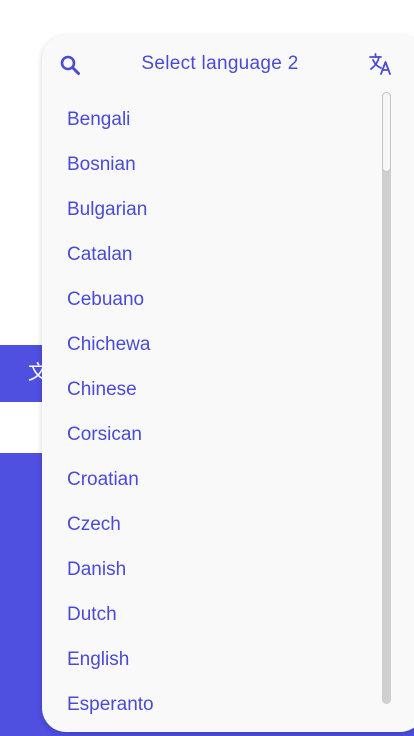  What do you see at coordinates (212, 164) in the screenshot?
I see `language-option: Bosnian` at bounding box center [212, 164].